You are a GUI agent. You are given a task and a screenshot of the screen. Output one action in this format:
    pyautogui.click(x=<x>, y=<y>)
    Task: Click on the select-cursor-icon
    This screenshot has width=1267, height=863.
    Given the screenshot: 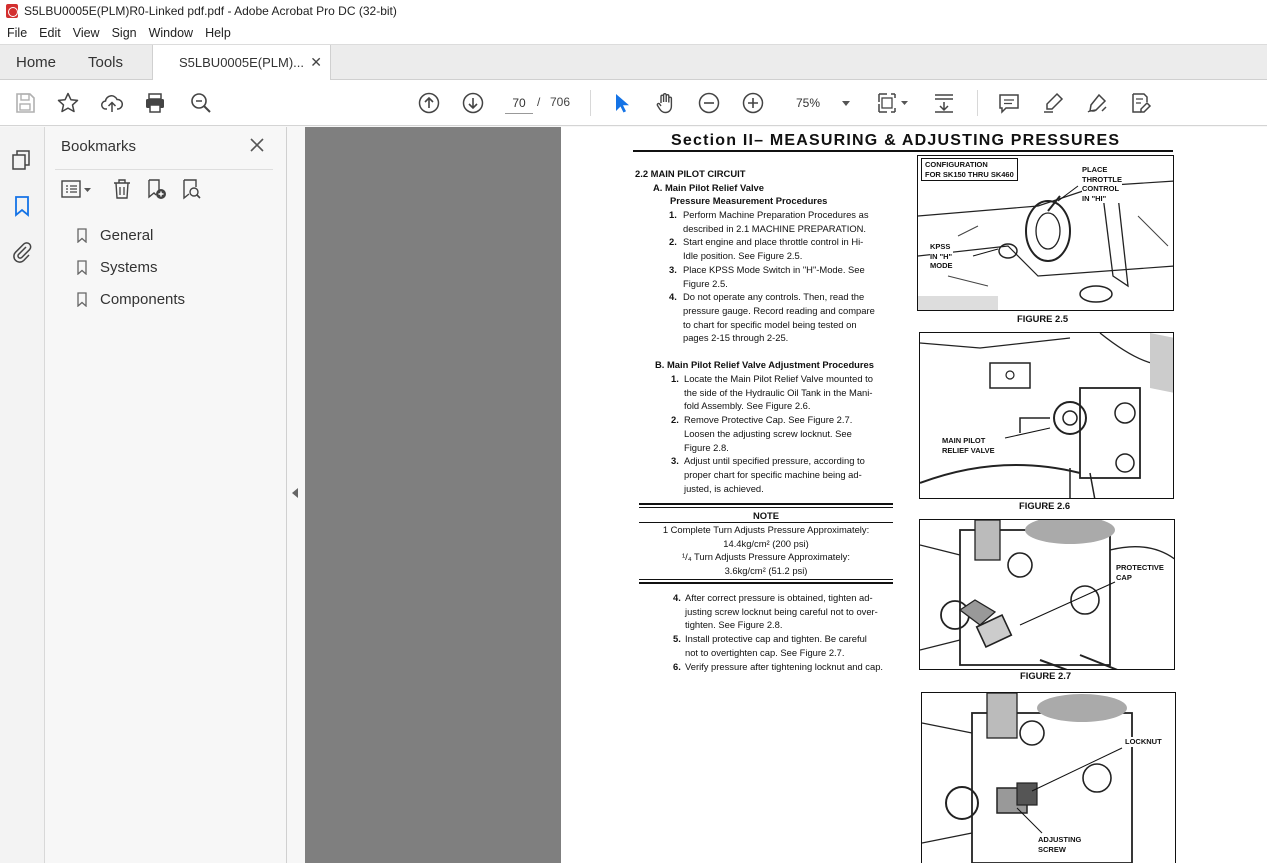 What is the action you would take?
    pyautogui.click(x=621, y=103)
    